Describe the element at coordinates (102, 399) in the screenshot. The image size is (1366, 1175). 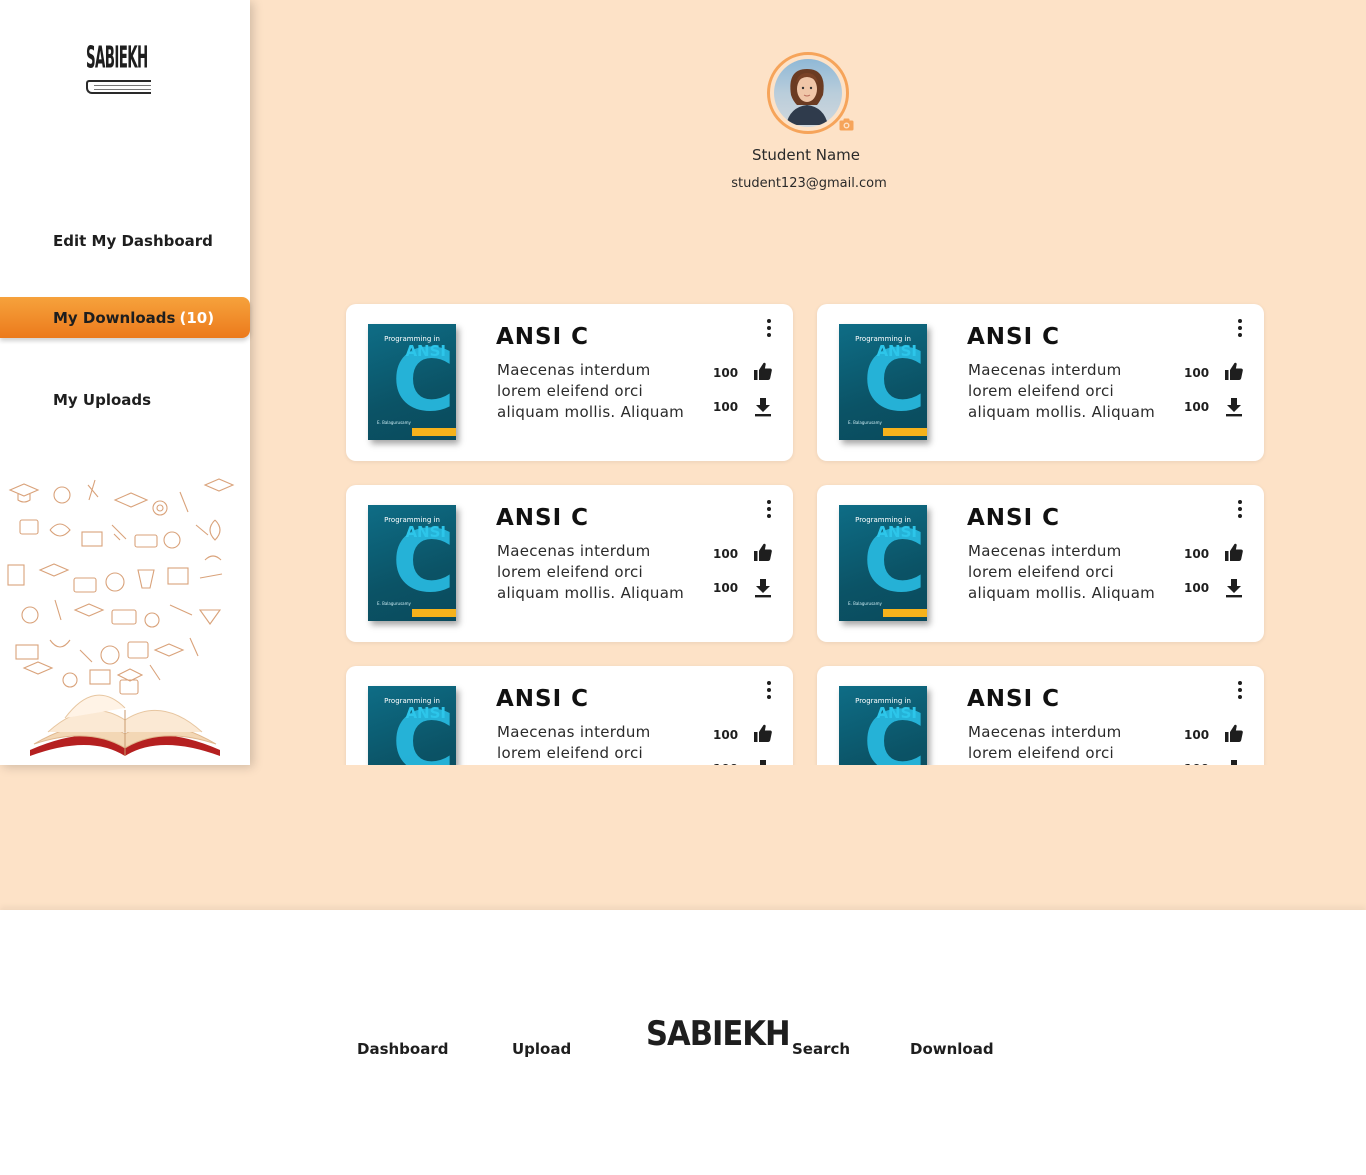
I see `sidebar-item-label: My Uploads` at that location.